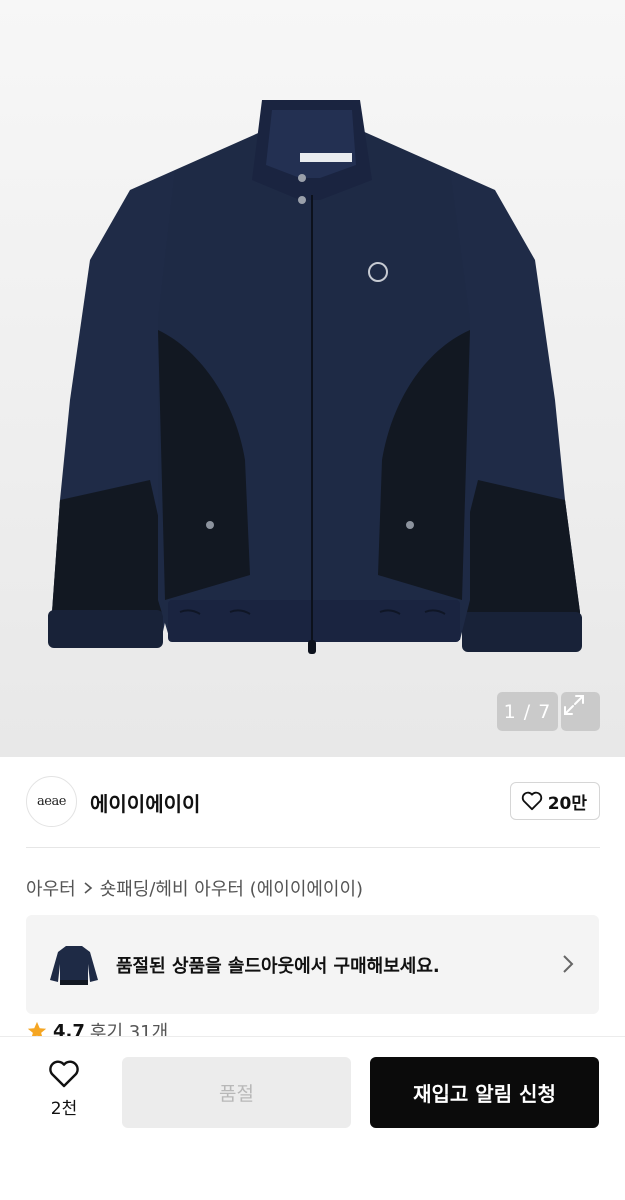 The height and width of the screenshot is (1200, 625). What do you see at coordinates (64, 1109) in the screenshot?
I see `wish-count: 2천` at bounding box center [64, 1109].